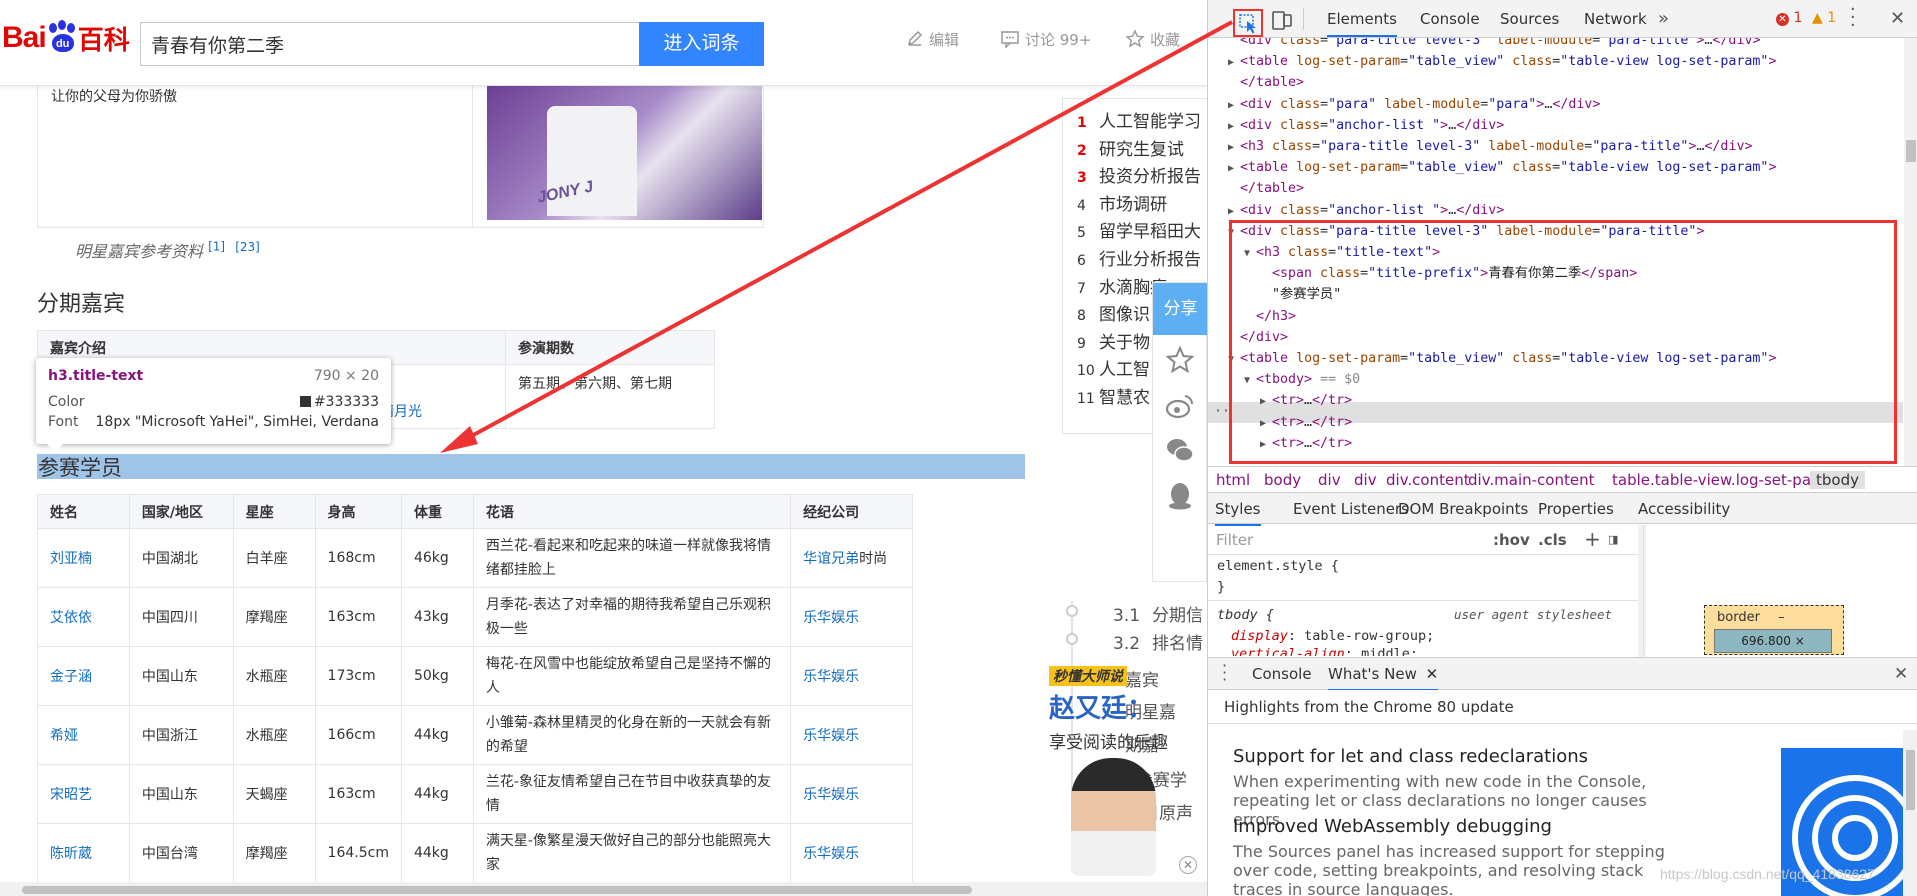  What do you see at coordinates (83, 558) in the screenshot?
I see `cell-name: 刘亚楠` at bounding box center [83, 558].